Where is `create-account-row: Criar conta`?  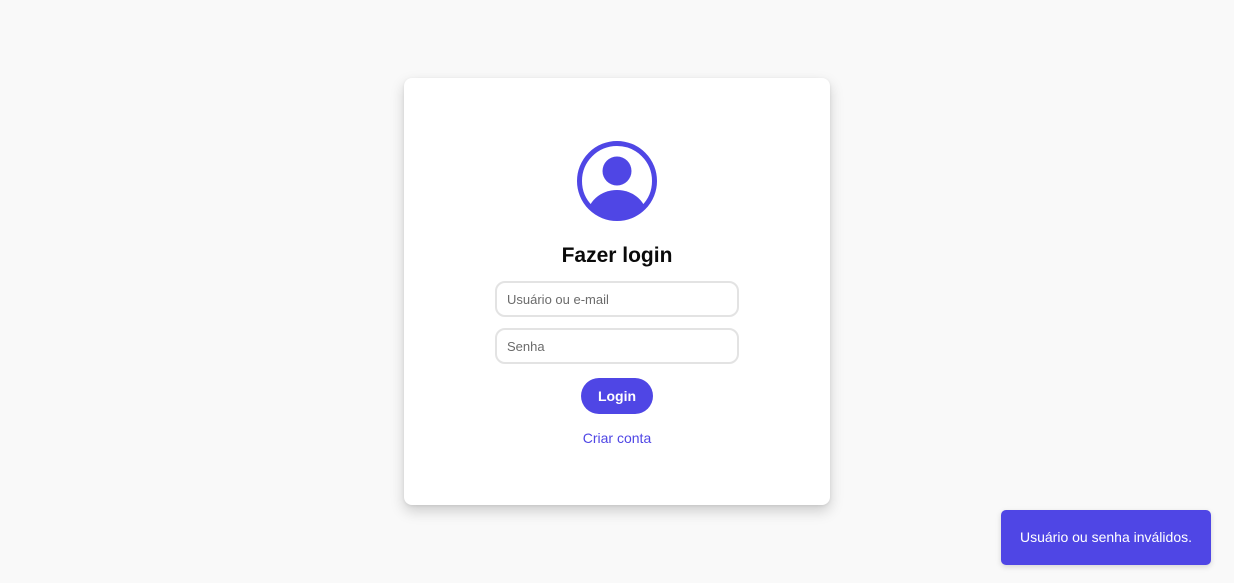 create-account-row: Criar conta is located at coordinates (617, 438).